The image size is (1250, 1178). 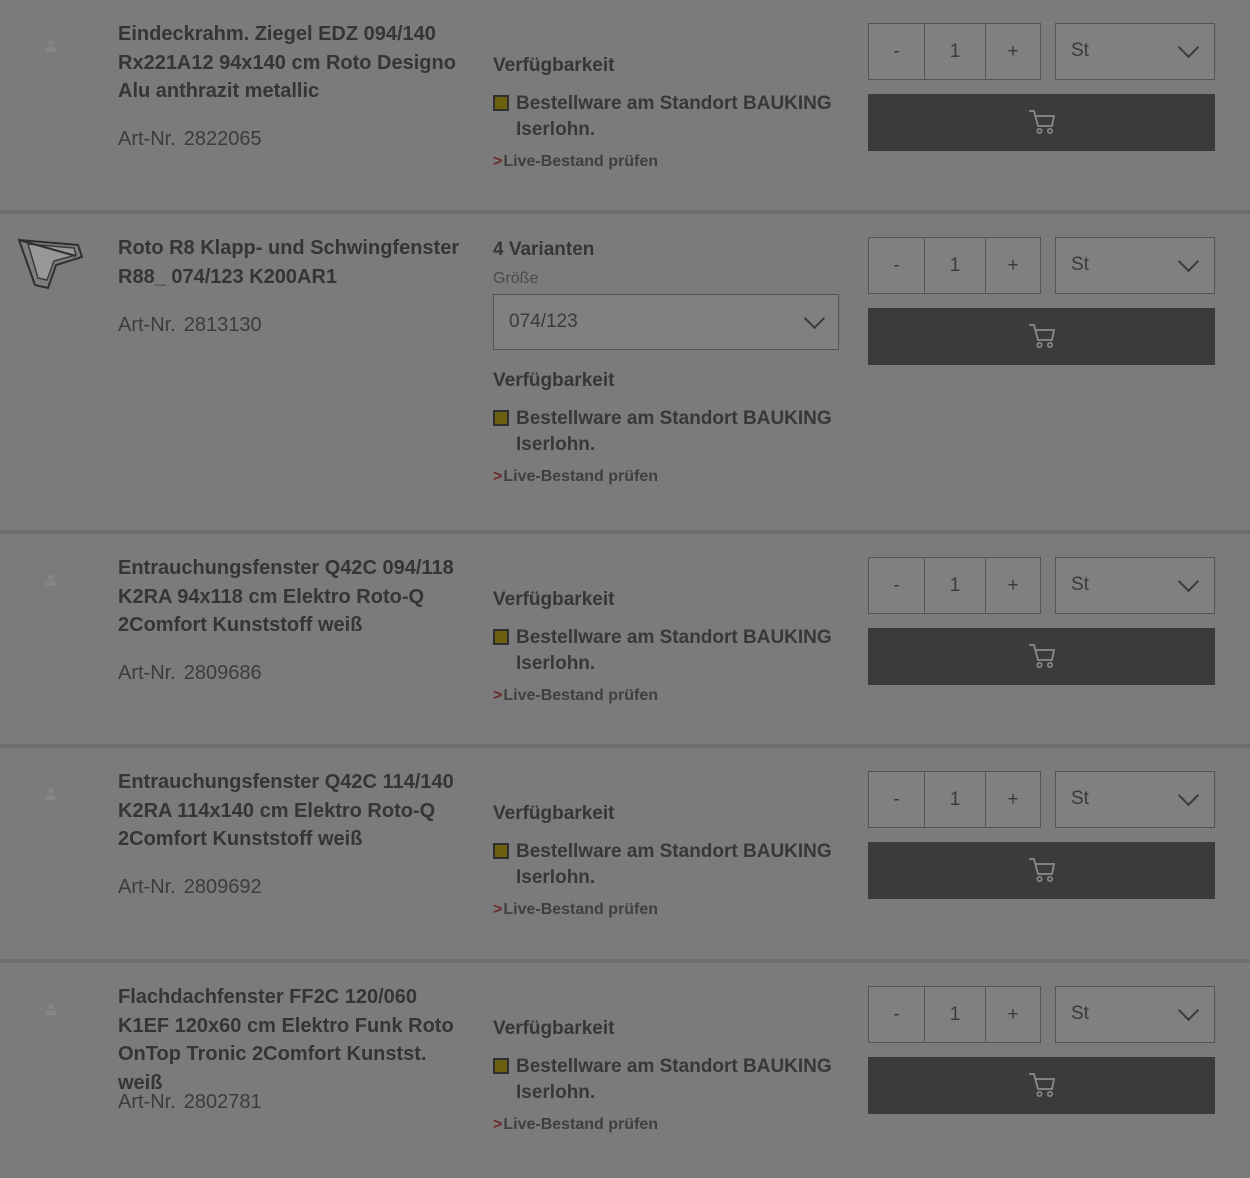 I want to click on roof-window-icon, so click(x=52, y=266).